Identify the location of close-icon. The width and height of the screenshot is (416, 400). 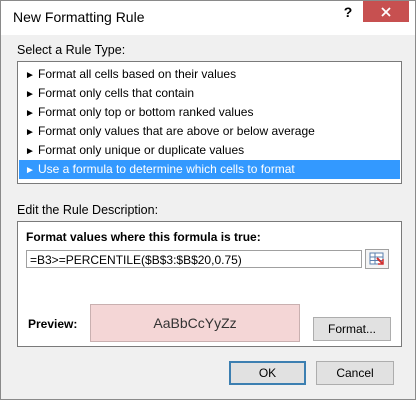
(386, 11).